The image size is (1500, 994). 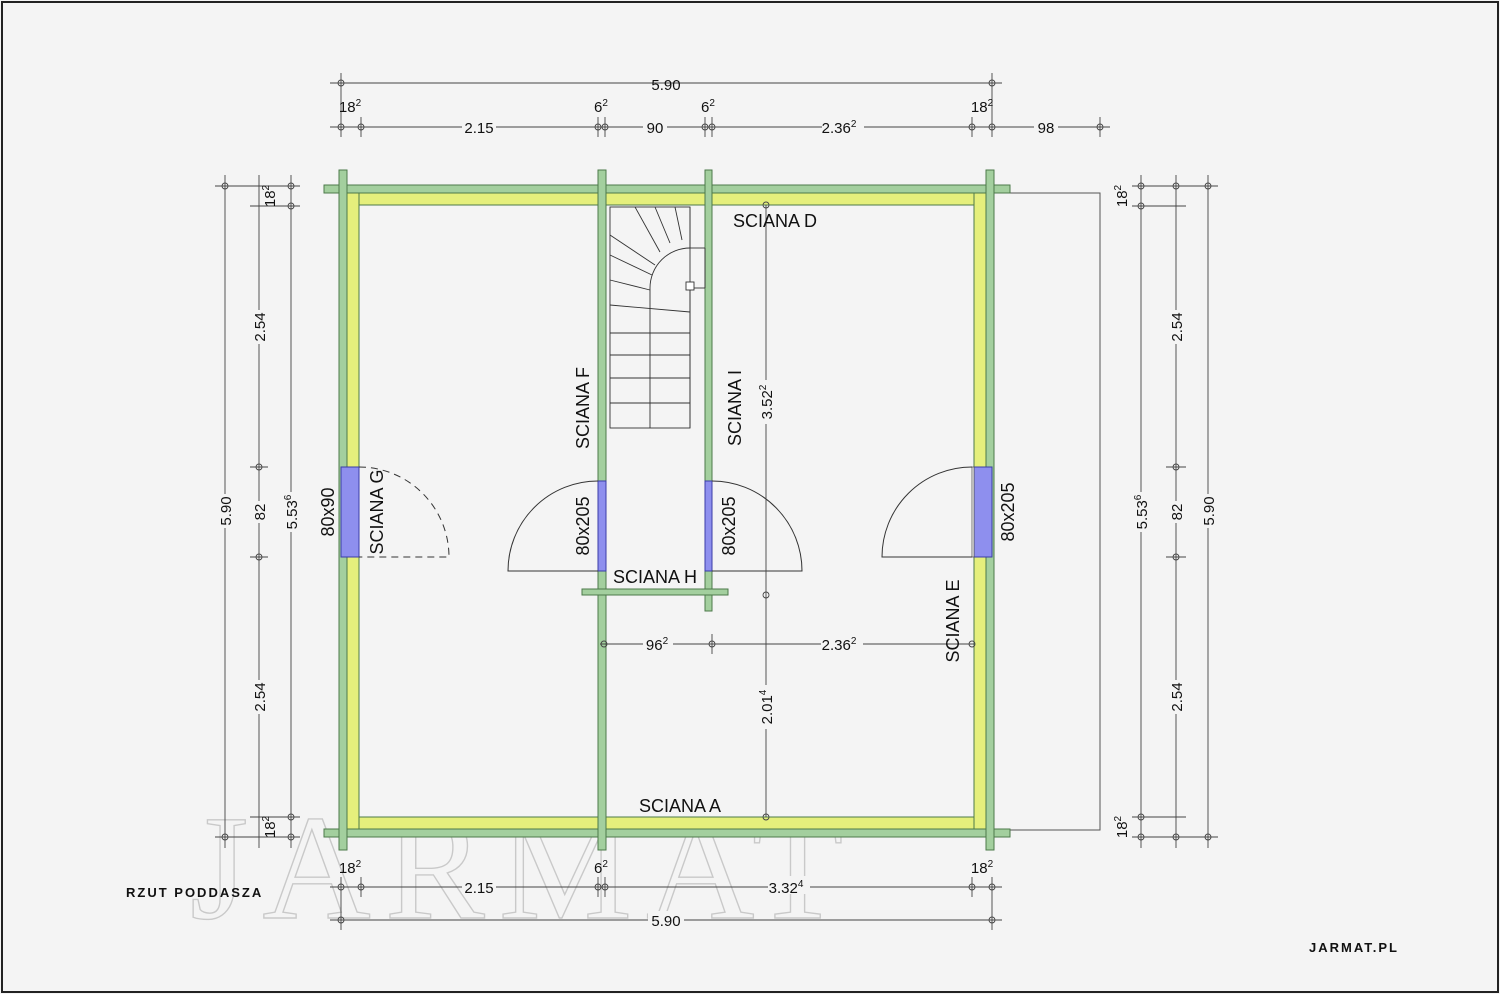 What do you see at coordinates (667, 833) in the screenshot?
I see `wall-a-outer` at bounding box center [667, 833].